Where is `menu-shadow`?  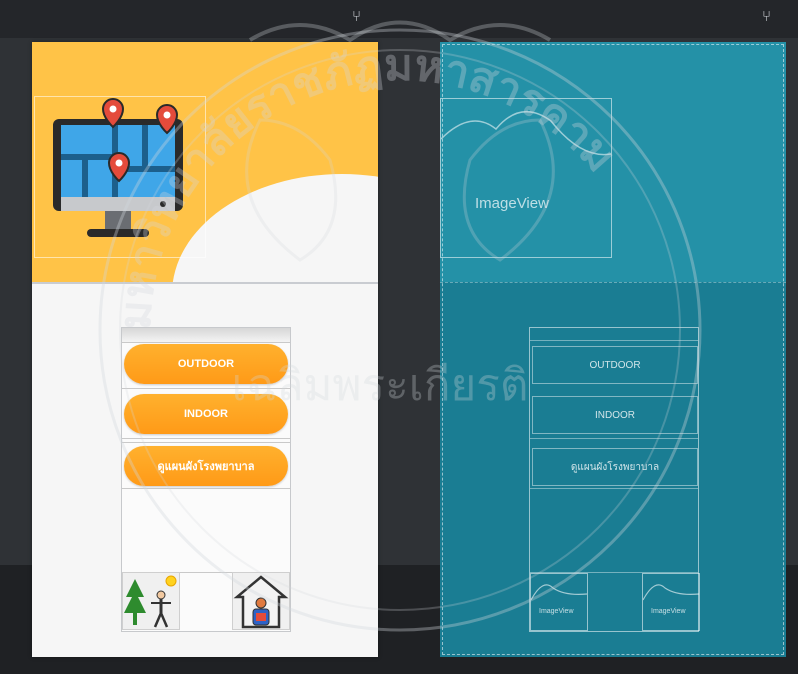
menu-shadow is located at coordinates (206, 335).